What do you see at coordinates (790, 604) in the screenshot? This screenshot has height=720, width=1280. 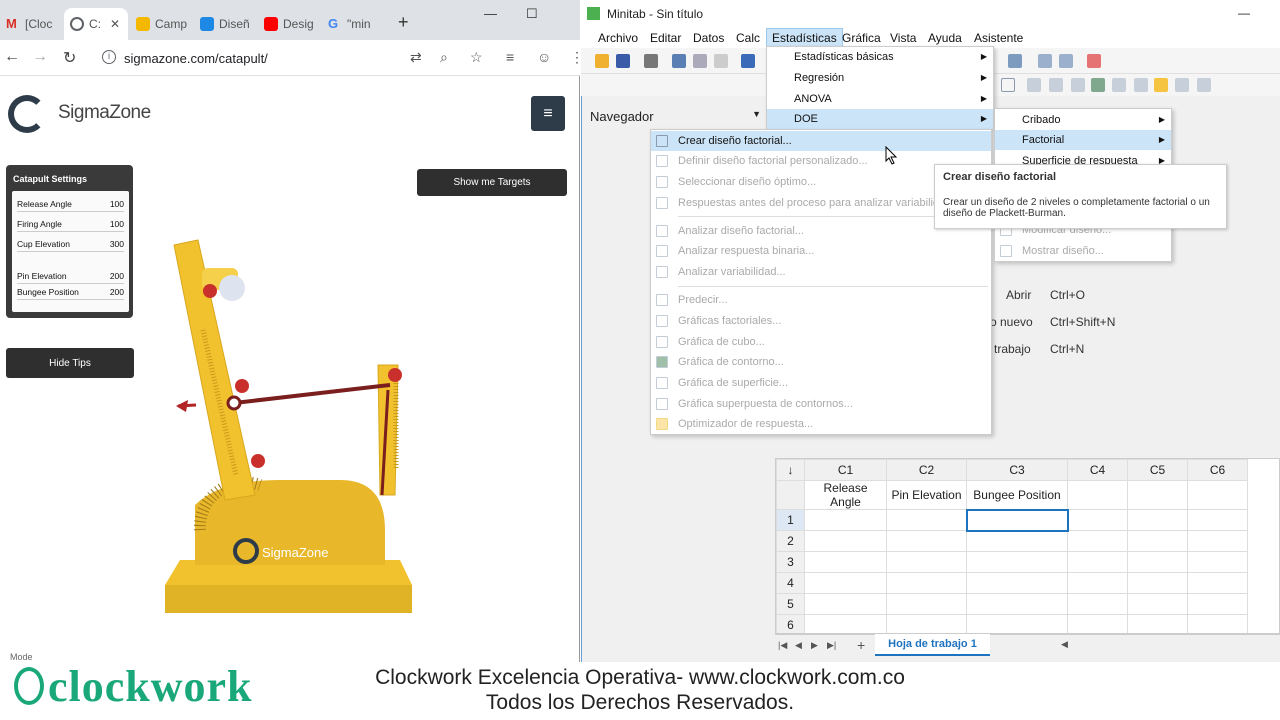 I see `row-header: 5` at bounding box center [790, 604].